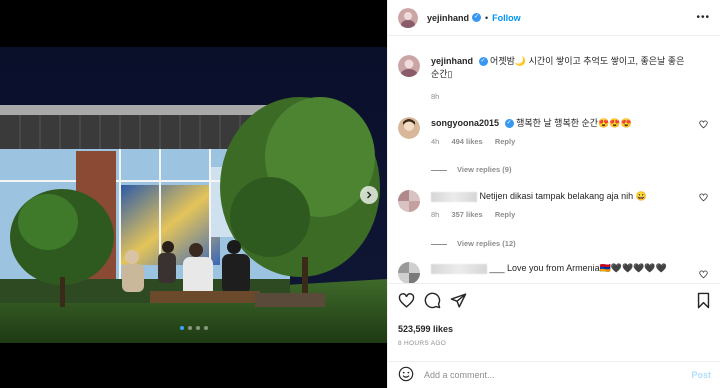 The width and height of the screenshot is (720, 388). I want to click on share-icon, so click(458, 301).